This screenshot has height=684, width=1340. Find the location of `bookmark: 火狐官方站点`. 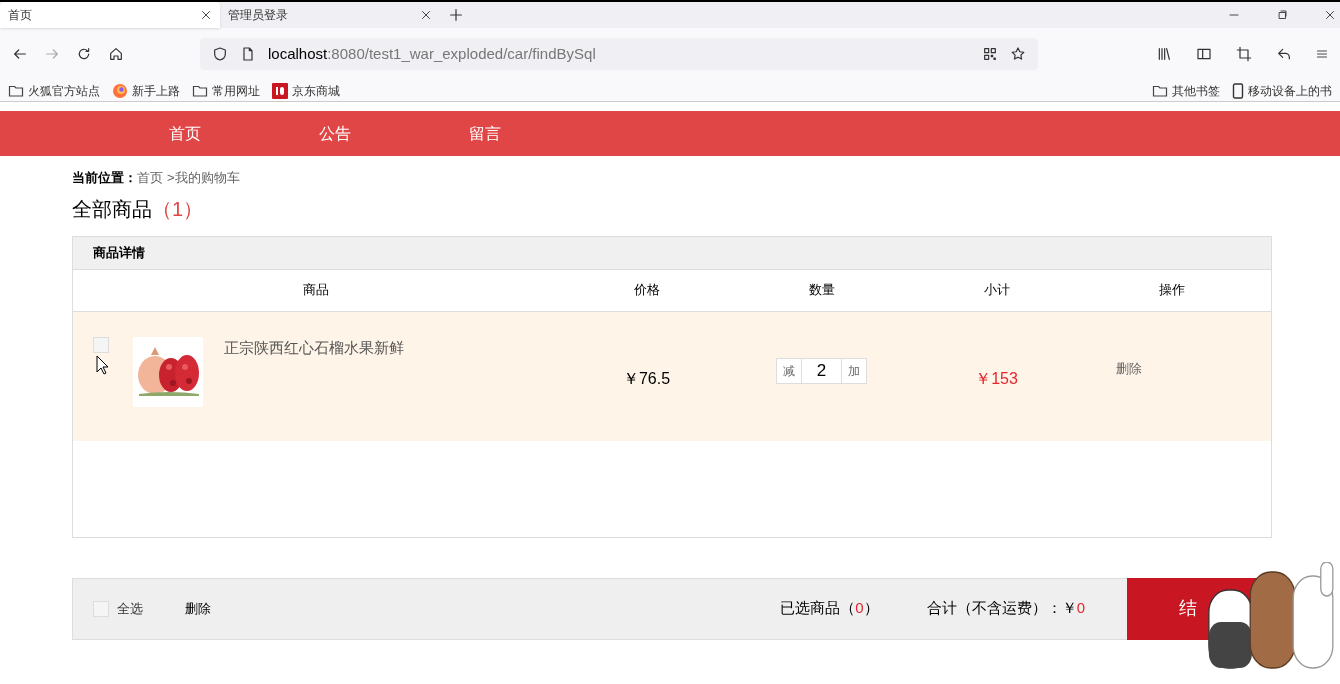

bookmark: 火狐官方站点 is located at coordinates (54, 90).